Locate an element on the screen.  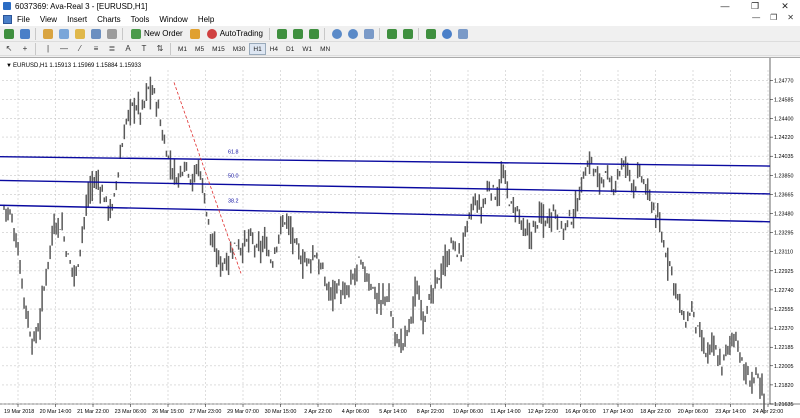
price-tick-label: 1.24770 is located at coordinates (784, 81).